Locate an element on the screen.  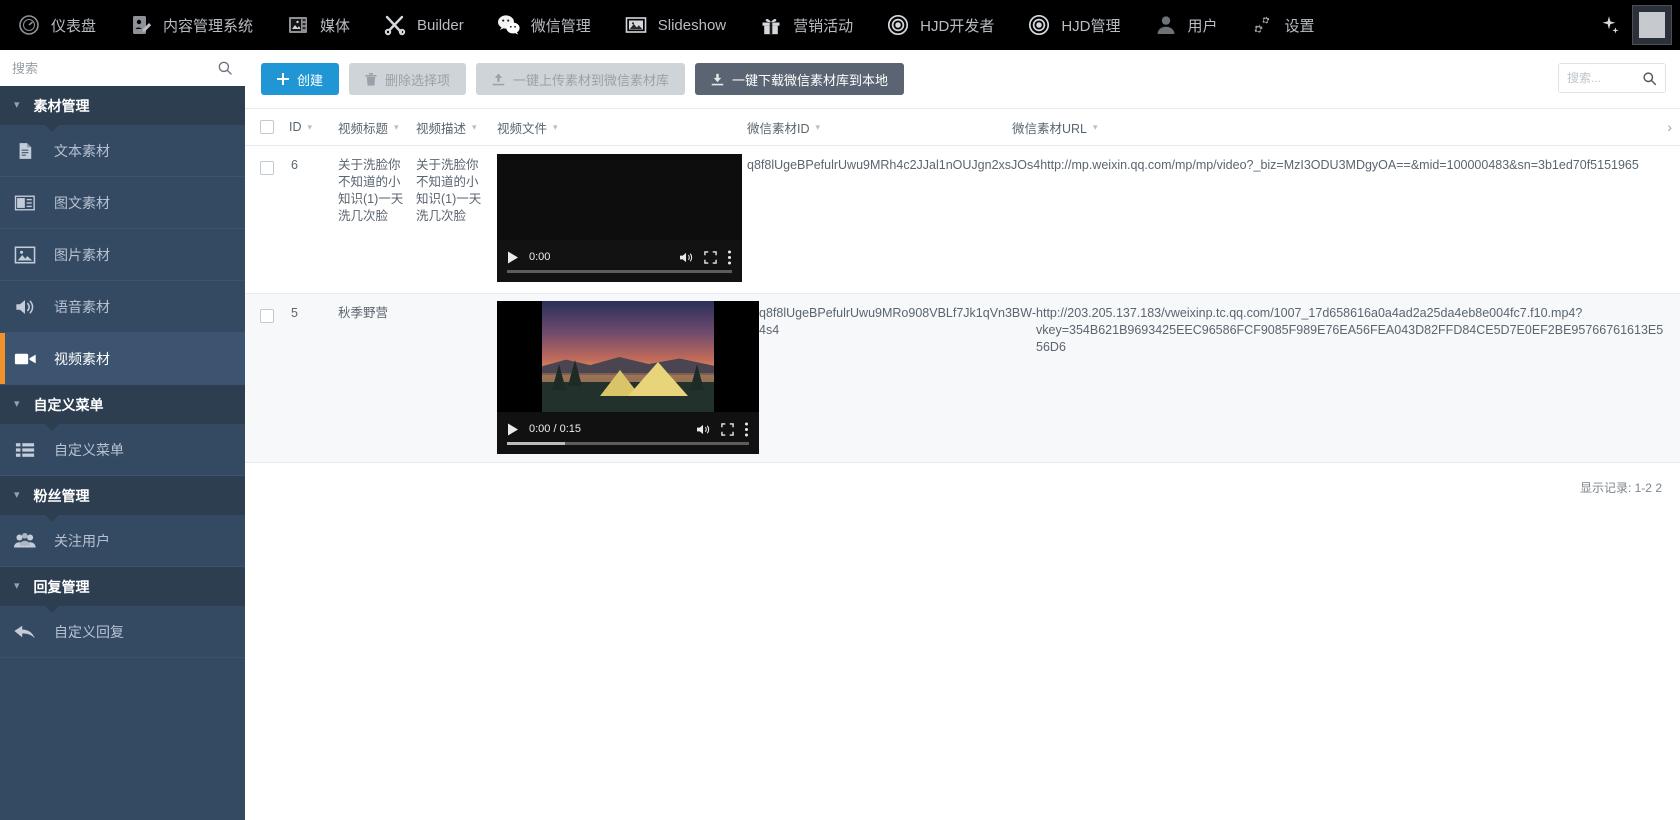
cms-icon is located at coordinates (141, 25).